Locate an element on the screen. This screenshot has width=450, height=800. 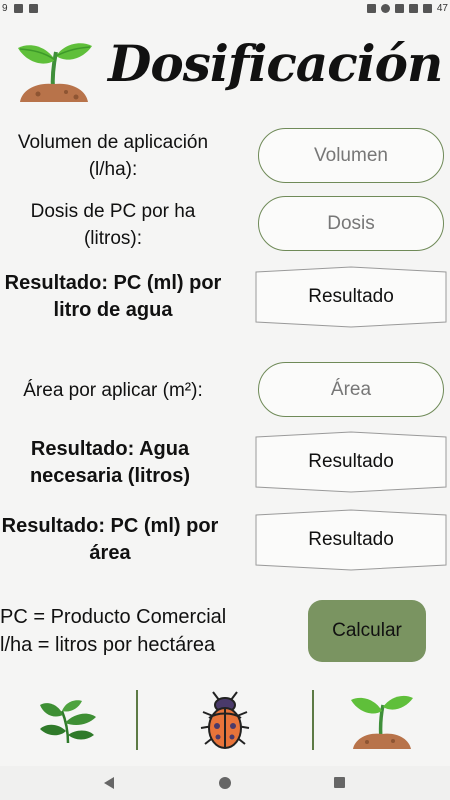
dosis-input: Dosis is located at coordinates (351, 223).